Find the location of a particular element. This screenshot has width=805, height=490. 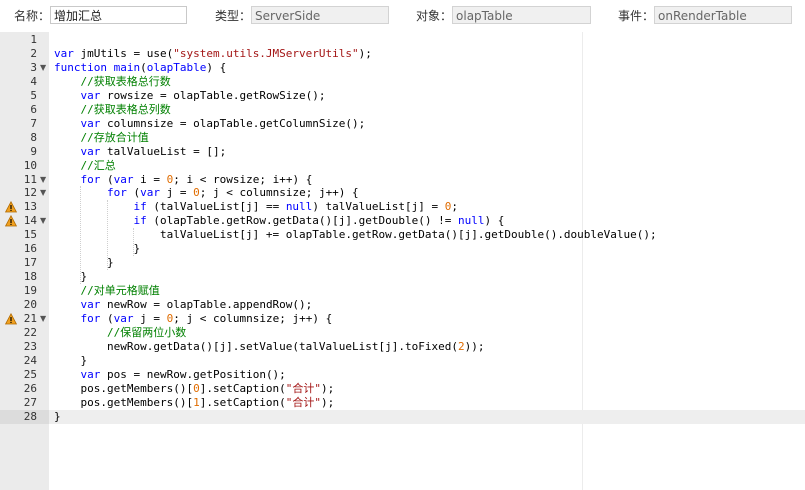

code-line: 27 pos.getMembers()[1].setCaption("合计"); is located at coordinates (402, 403).